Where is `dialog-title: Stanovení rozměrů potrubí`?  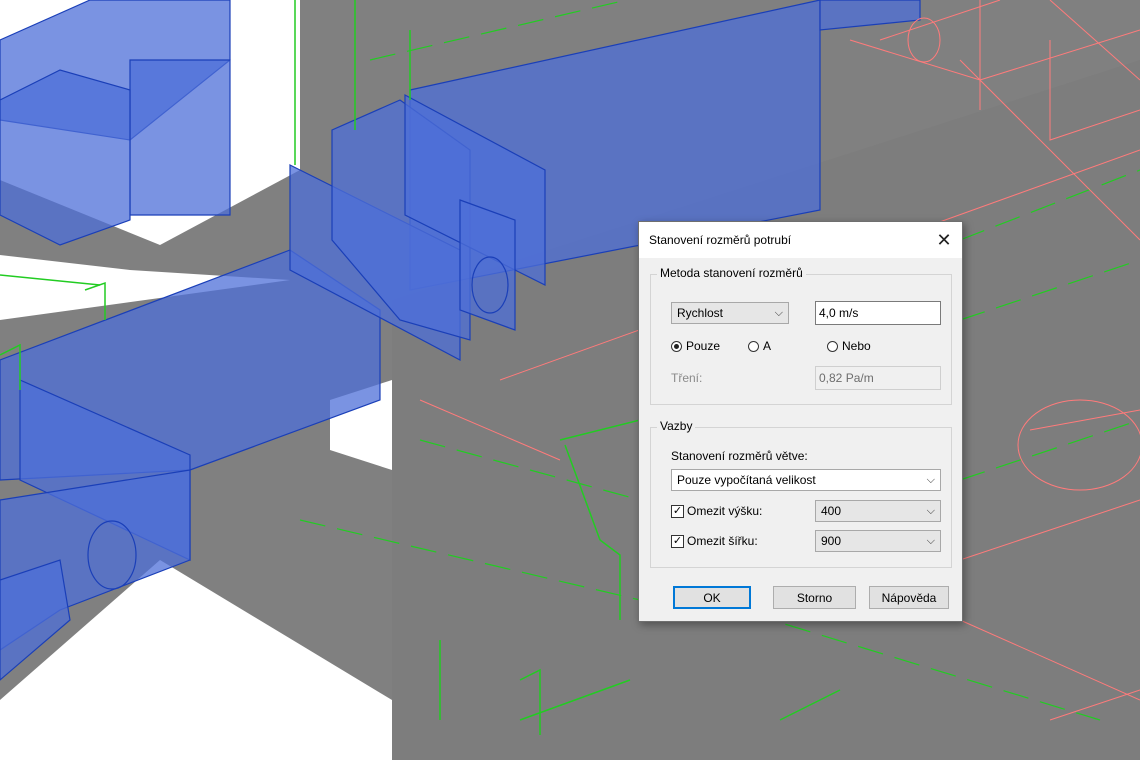 dialog-title: Stanovení rozměrů potrubí is located at coordinates (720, 240).